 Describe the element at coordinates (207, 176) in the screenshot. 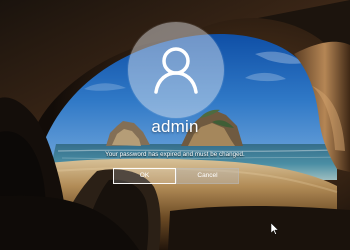

I see `cancel-button: Cancel` at that location.